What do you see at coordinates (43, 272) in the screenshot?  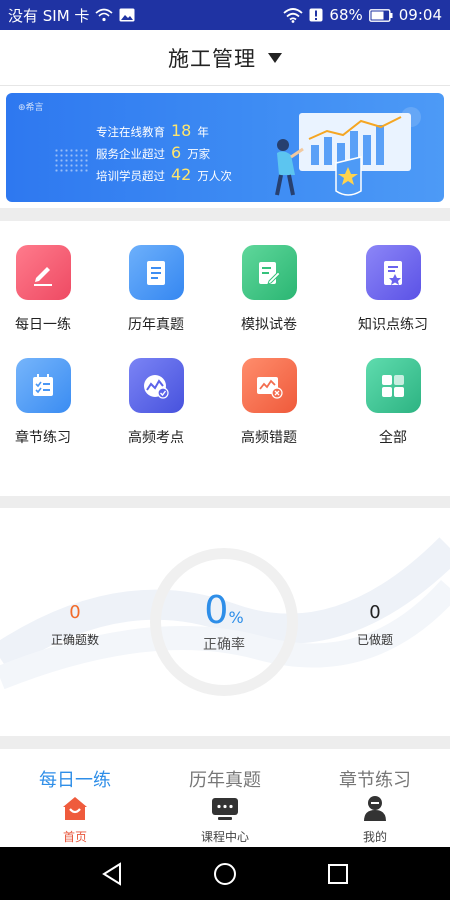 I see `pencil-icon` at bounding box center [43, 272].